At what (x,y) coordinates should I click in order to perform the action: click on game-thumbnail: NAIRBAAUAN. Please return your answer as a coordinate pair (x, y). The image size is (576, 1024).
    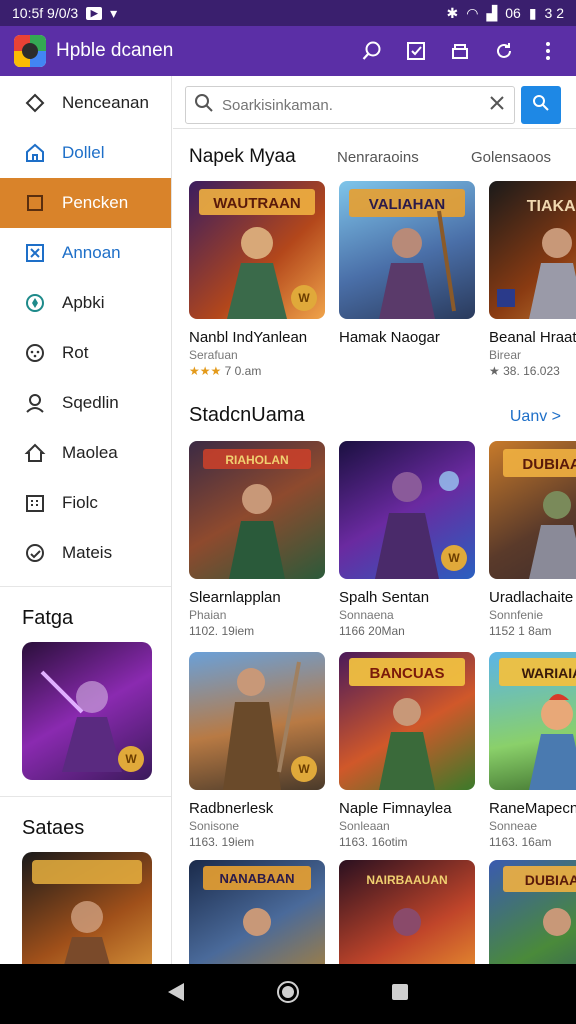
    Looking at the image, I should click on (407, 912).